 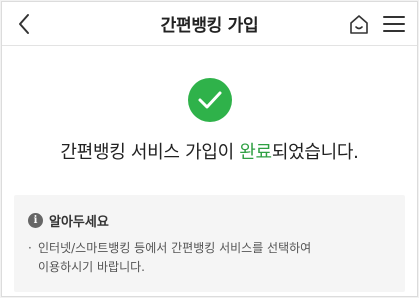 I want to click on notice-line-1: 인터넷/스마트뱅킹 등에서 간편뱅킹 서비스를 선택하여, so click(x=175, y=248).